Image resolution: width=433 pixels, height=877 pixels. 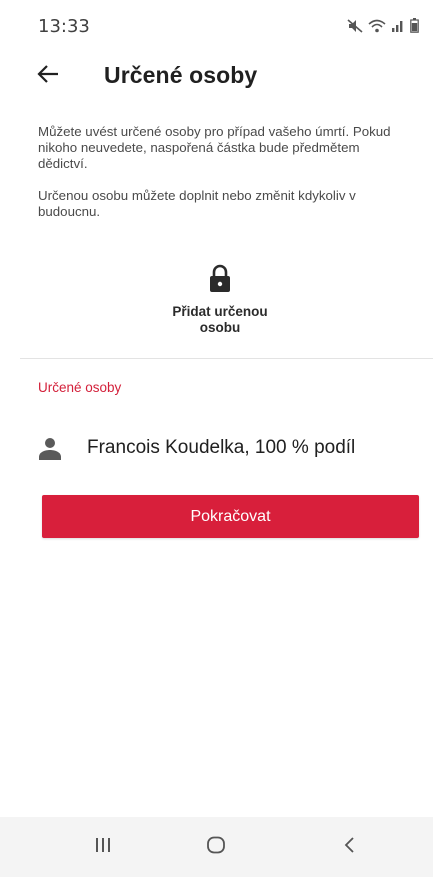 I want to click on battery-icon, so click(x=414, y=28).